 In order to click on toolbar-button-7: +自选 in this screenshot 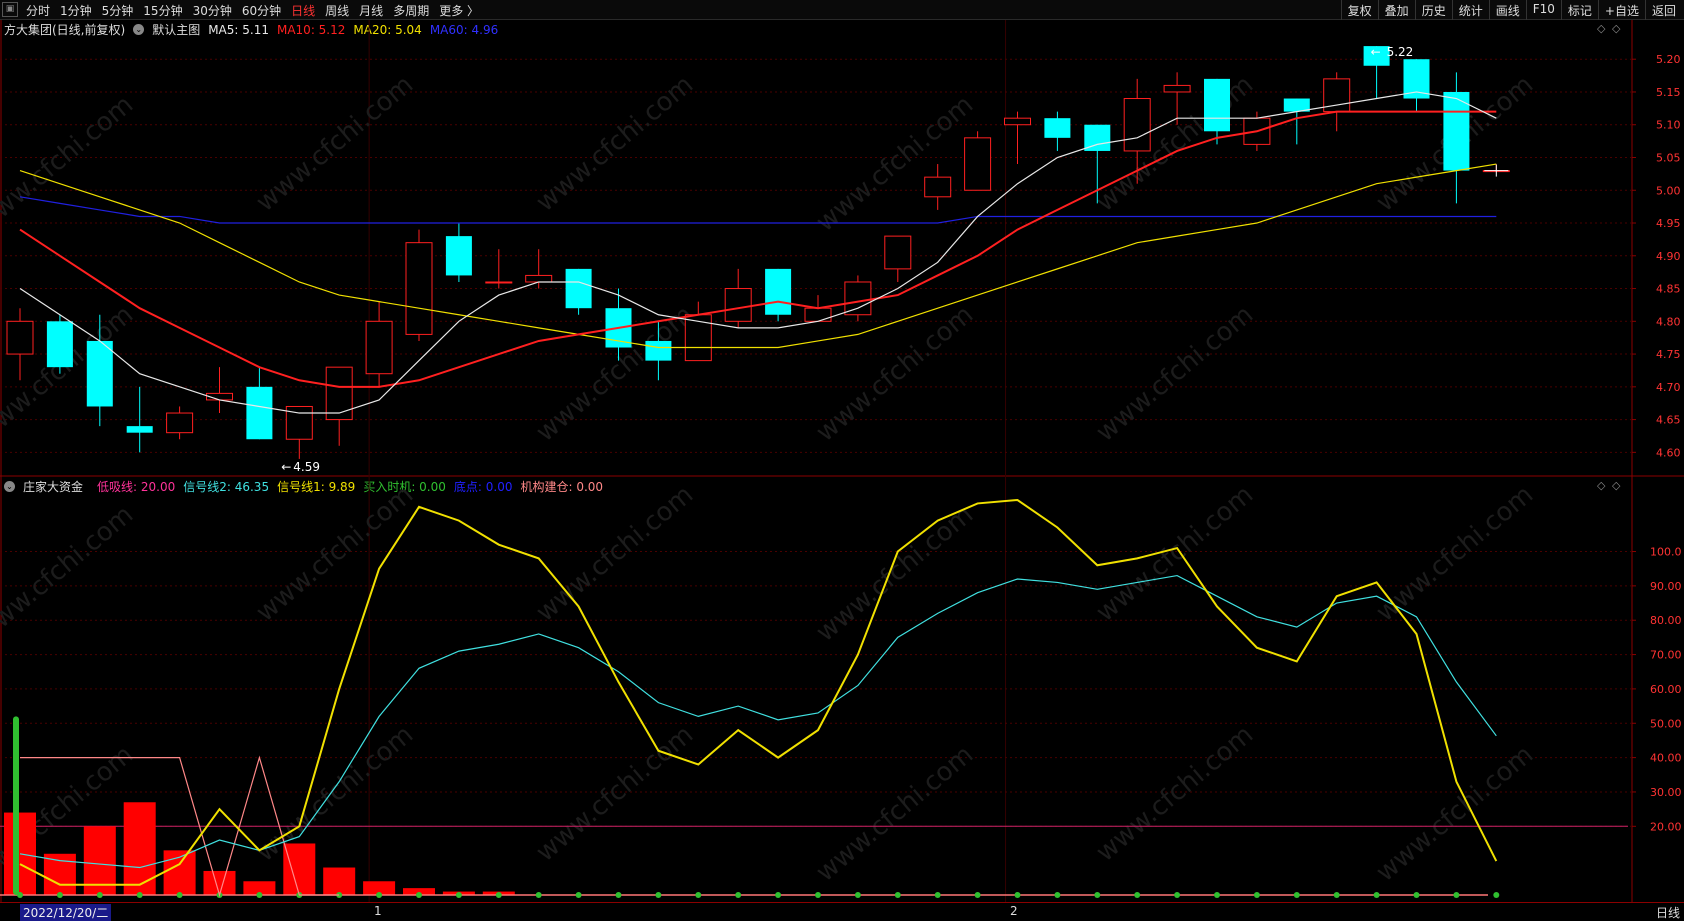, I will do `click(1621, 10)`.